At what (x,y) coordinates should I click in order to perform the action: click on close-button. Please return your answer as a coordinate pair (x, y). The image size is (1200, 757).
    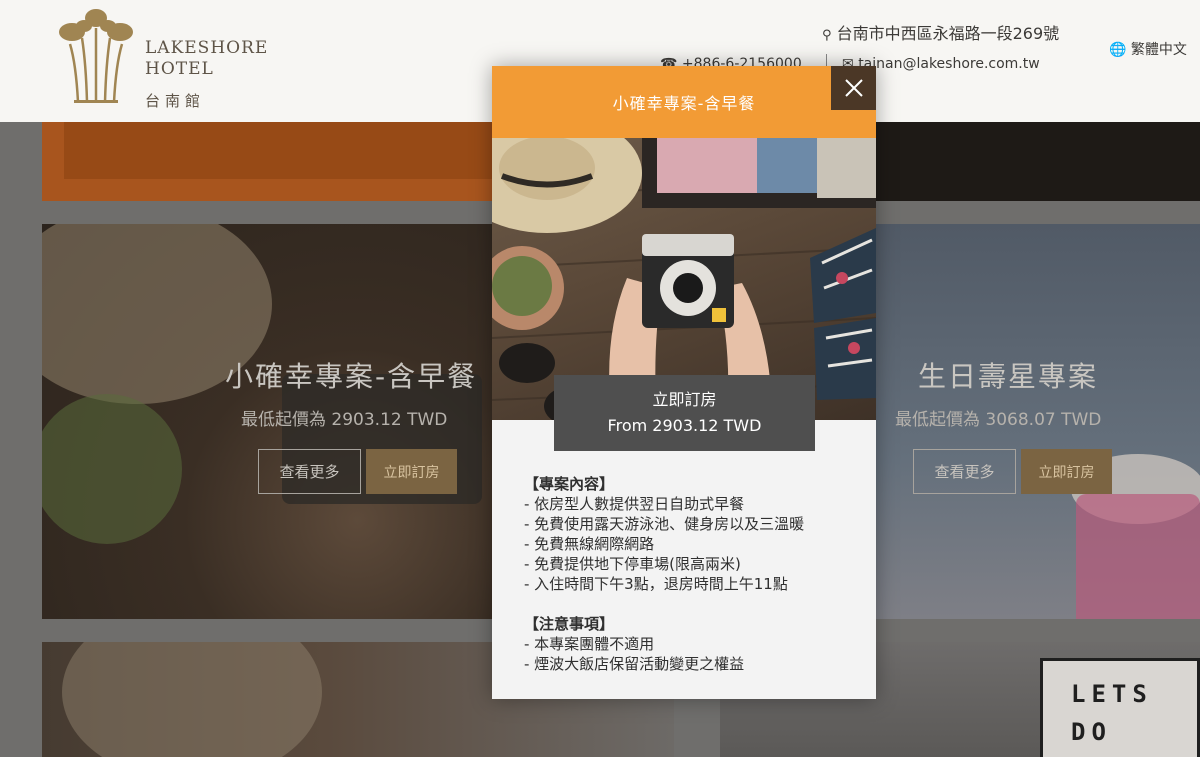
    Looking at the image, I should click on (853, 88).